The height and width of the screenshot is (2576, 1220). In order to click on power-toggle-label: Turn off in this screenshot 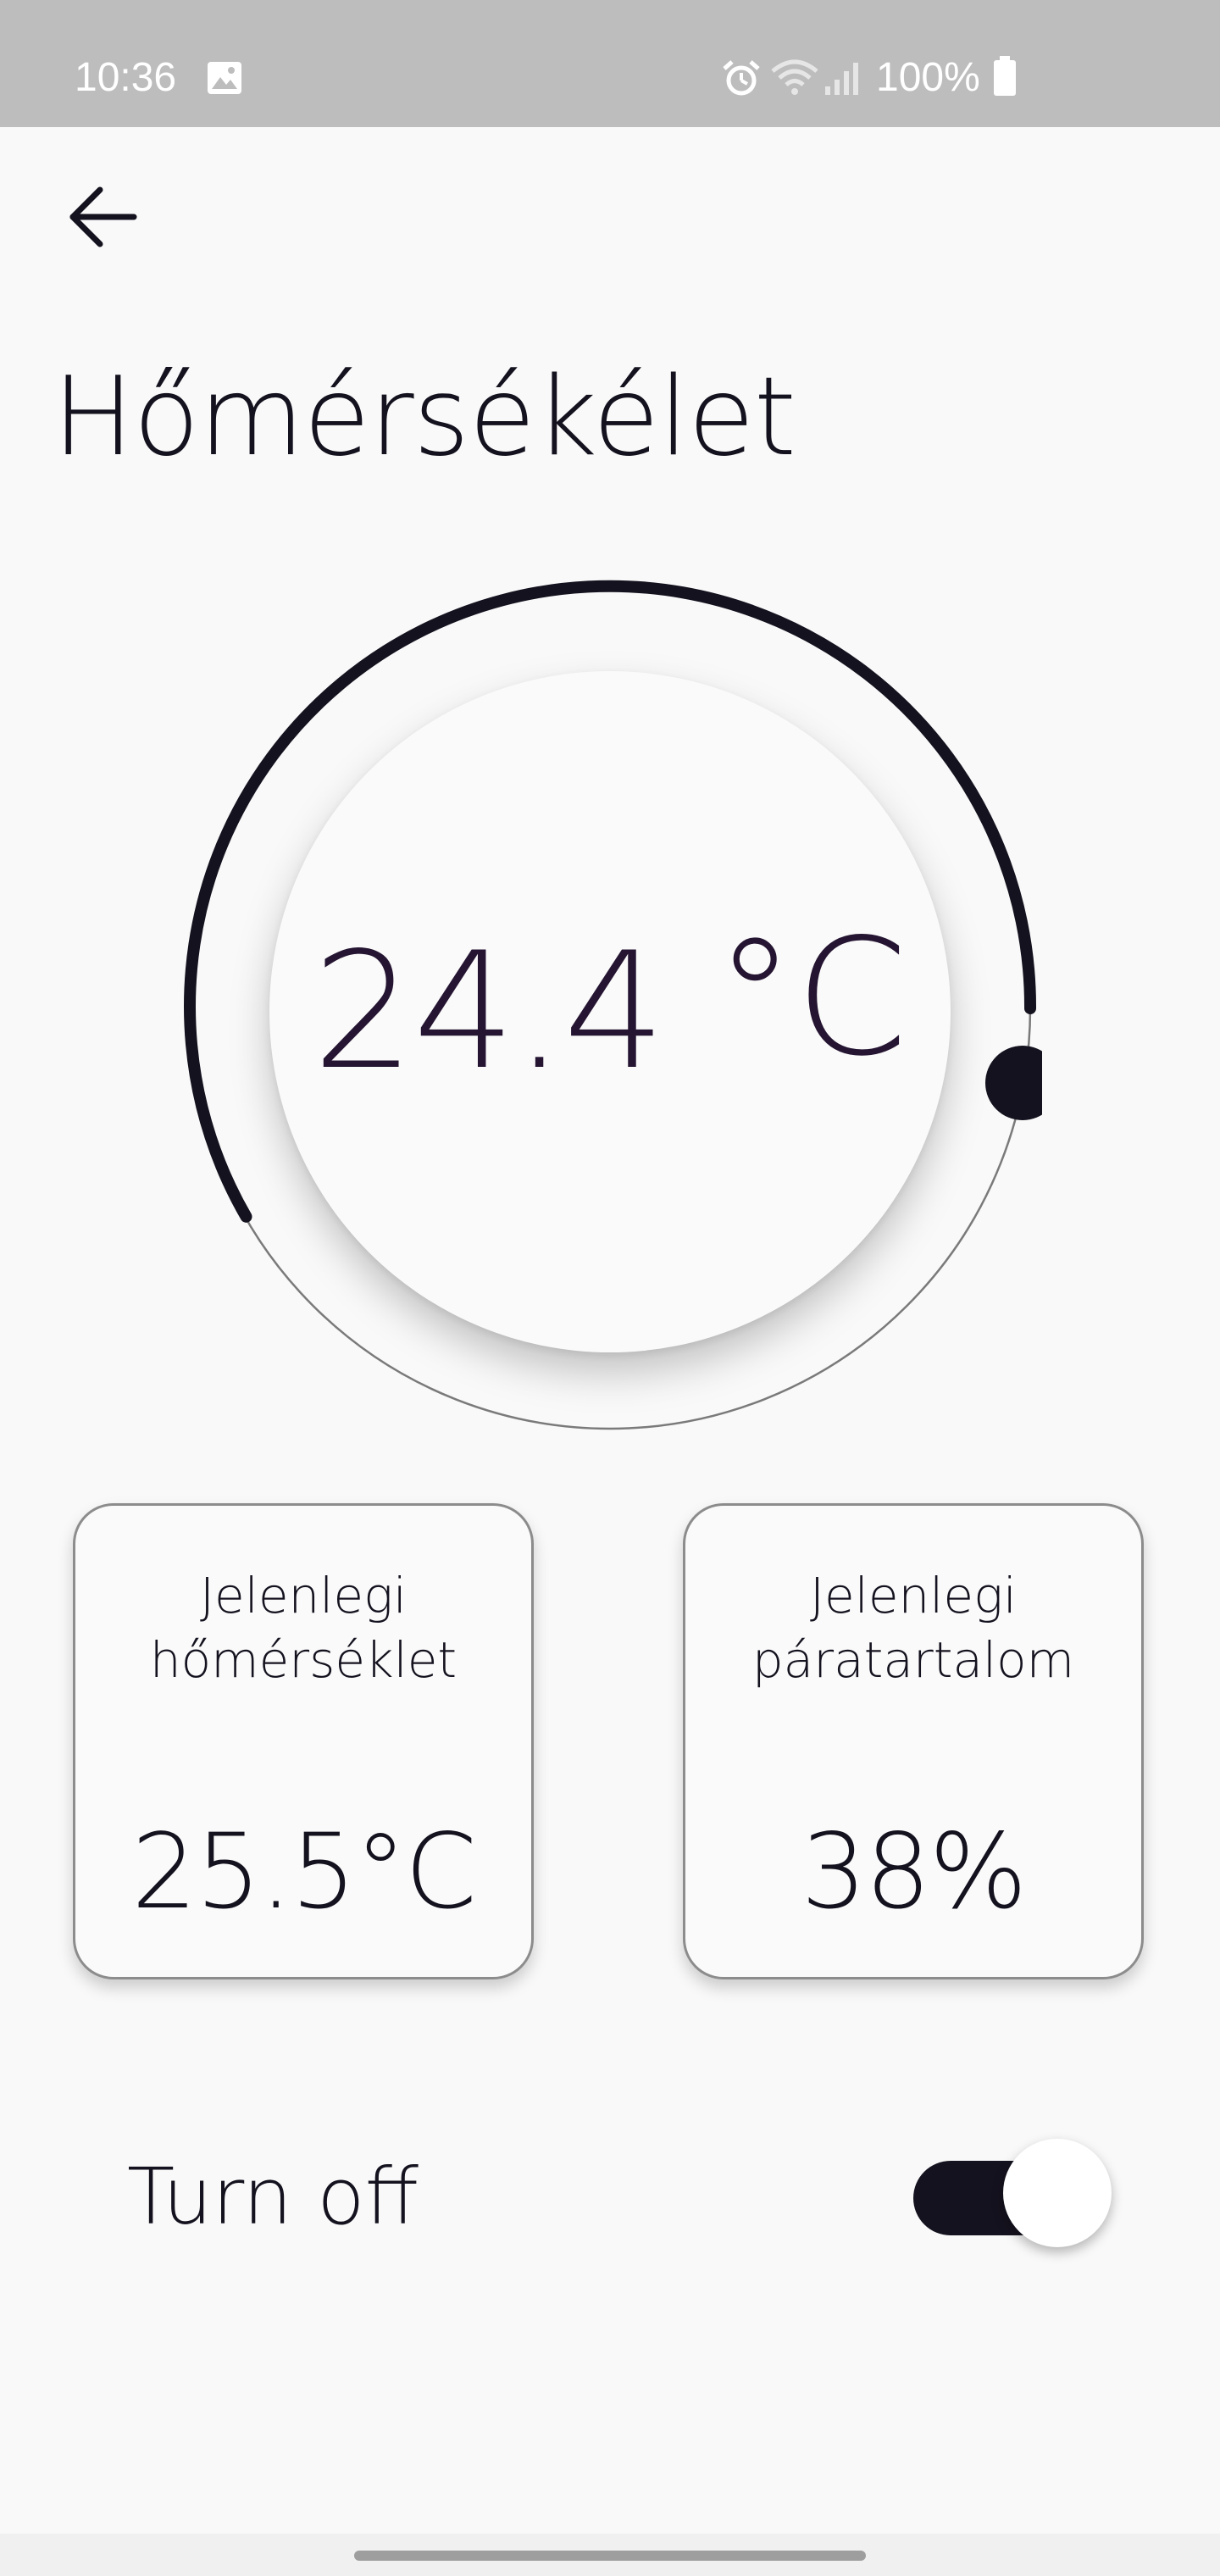, I will do `click(273, 2196)`.